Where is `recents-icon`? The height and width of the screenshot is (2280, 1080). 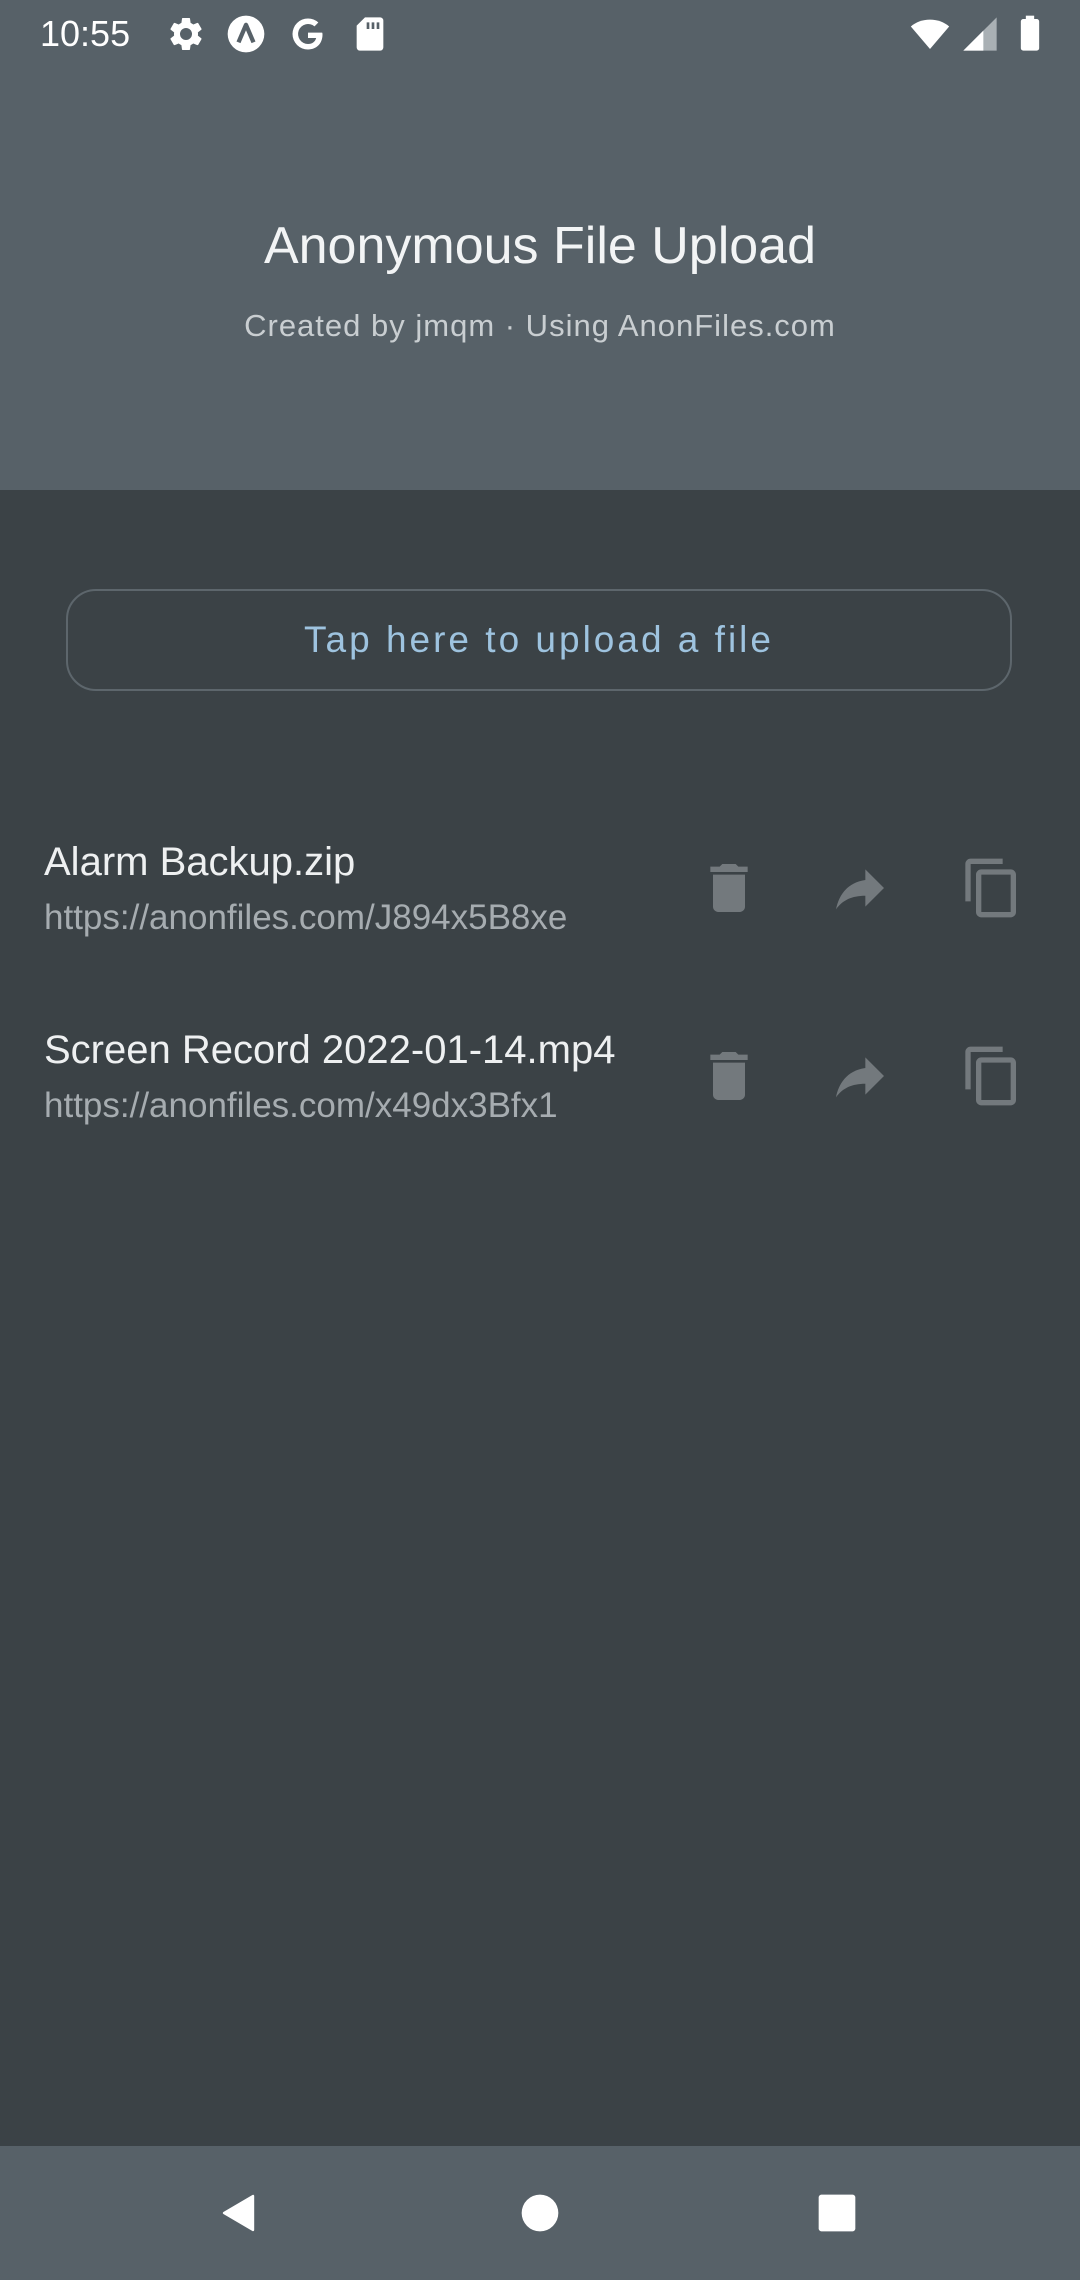 recents-icon is located at coordinates (837, 2213).